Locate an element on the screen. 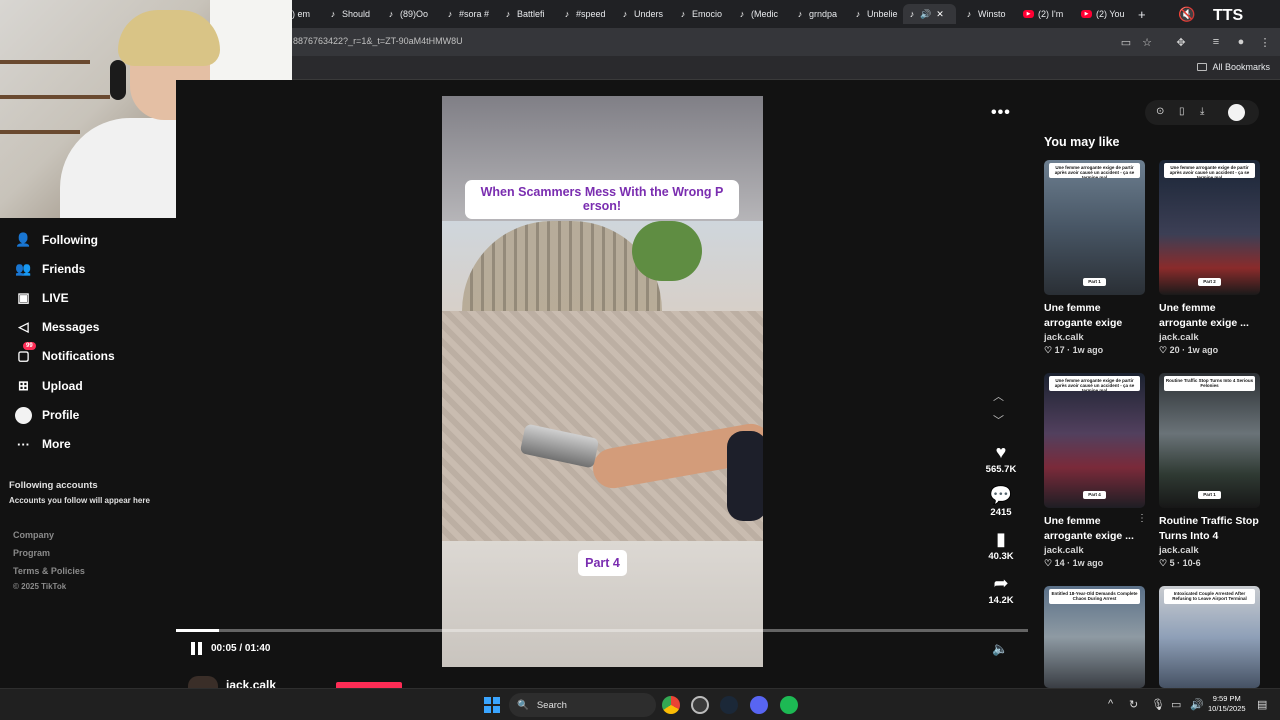 The image size is (1280, 720). thumbnail-part-label: Part 1 is located at coordinates (1209, 495).